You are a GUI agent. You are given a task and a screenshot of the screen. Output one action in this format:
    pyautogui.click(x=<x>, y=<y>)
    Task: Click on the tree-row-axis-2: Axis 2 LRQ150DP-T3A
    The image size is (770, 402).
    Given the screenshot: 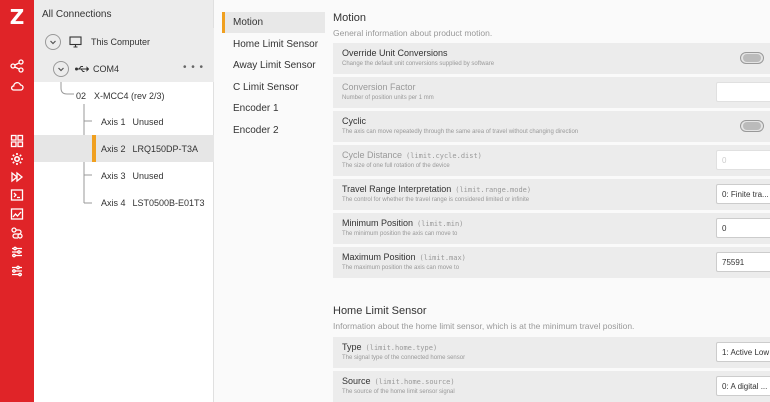 What is the action you would take?
    pyautogui.click(x=124, y=148)
    